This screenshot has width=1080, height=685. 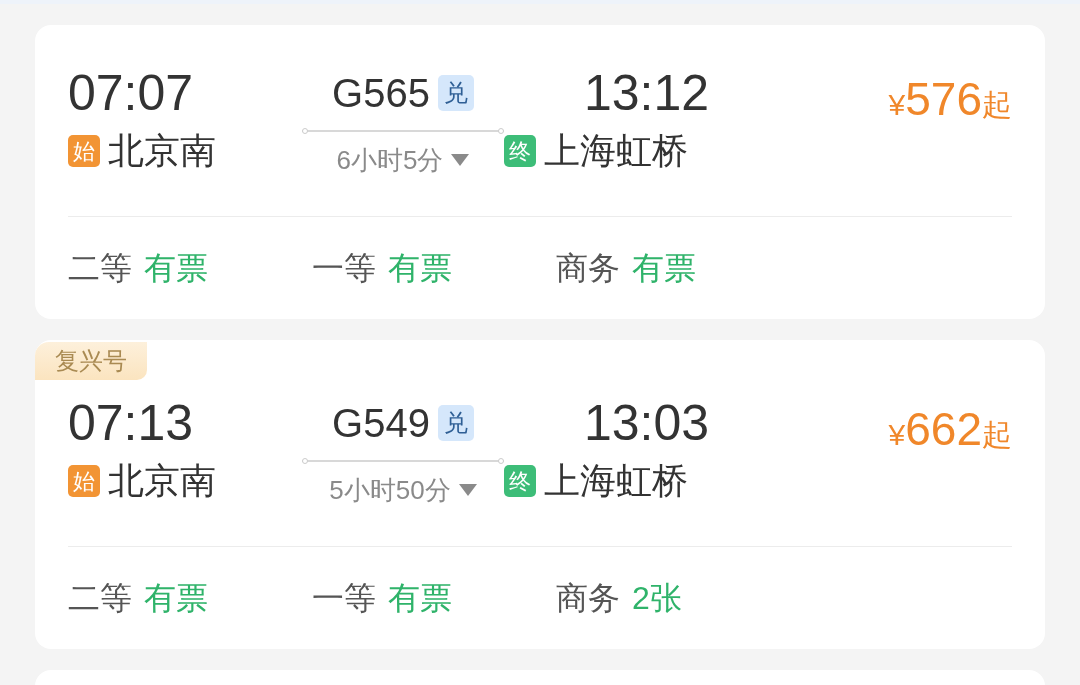 What do you see at coordinates (381, 93) in the screenshot?
I see `train-number: G565` at bounding box center [381, 93].